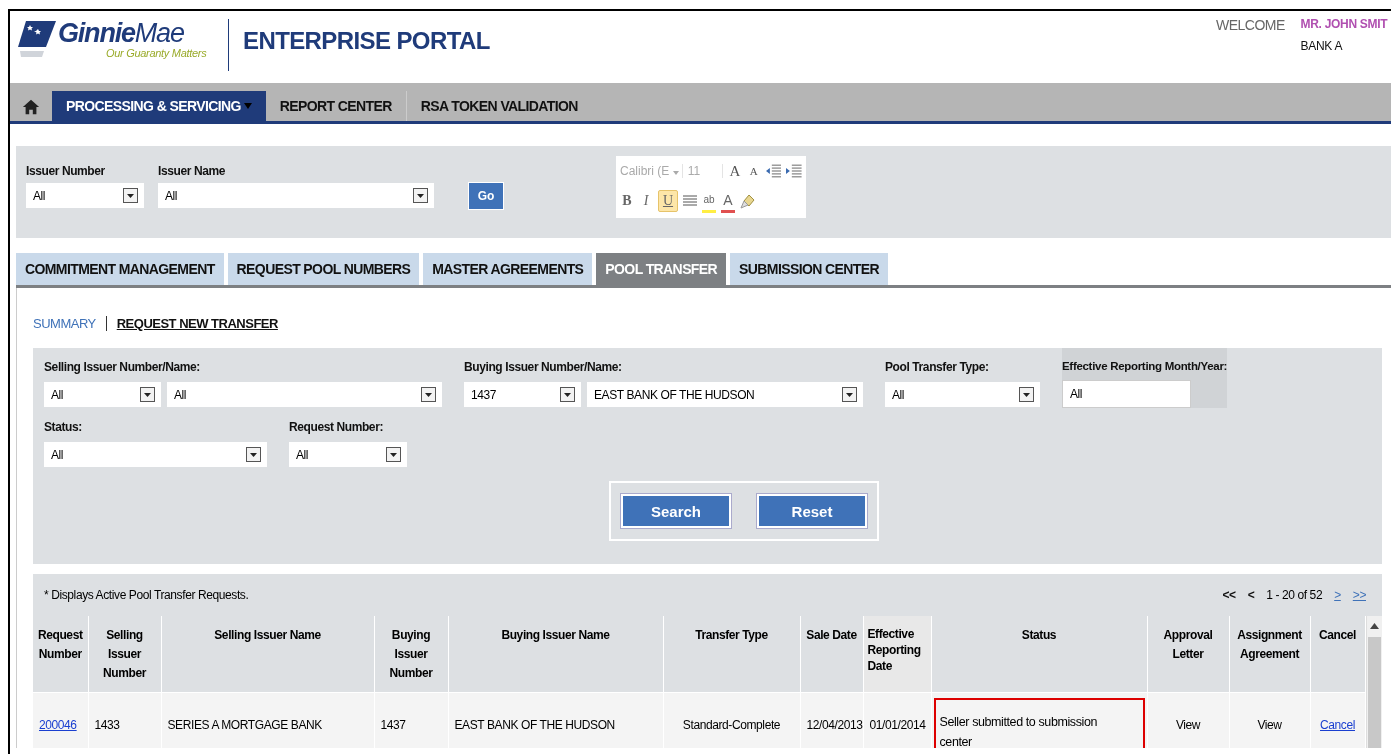 This screenshot has height=754, width=1391. What do you see at coordinates (31, 107) in the screenshot?
I see `home-icon` at bounding box center [31, 107].